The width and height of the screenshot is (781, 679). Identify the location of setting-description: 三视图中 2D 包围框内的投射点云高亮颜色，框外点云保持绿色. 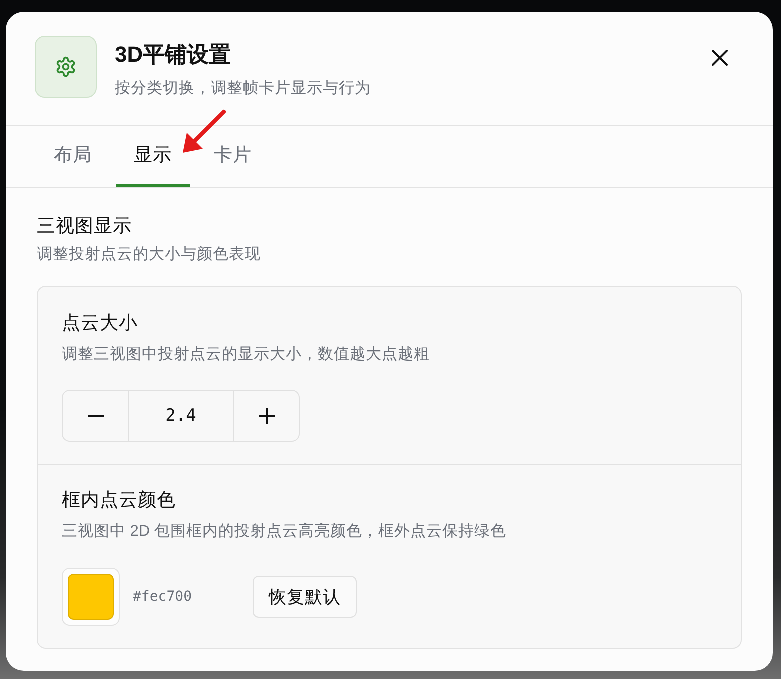
(284, 532).